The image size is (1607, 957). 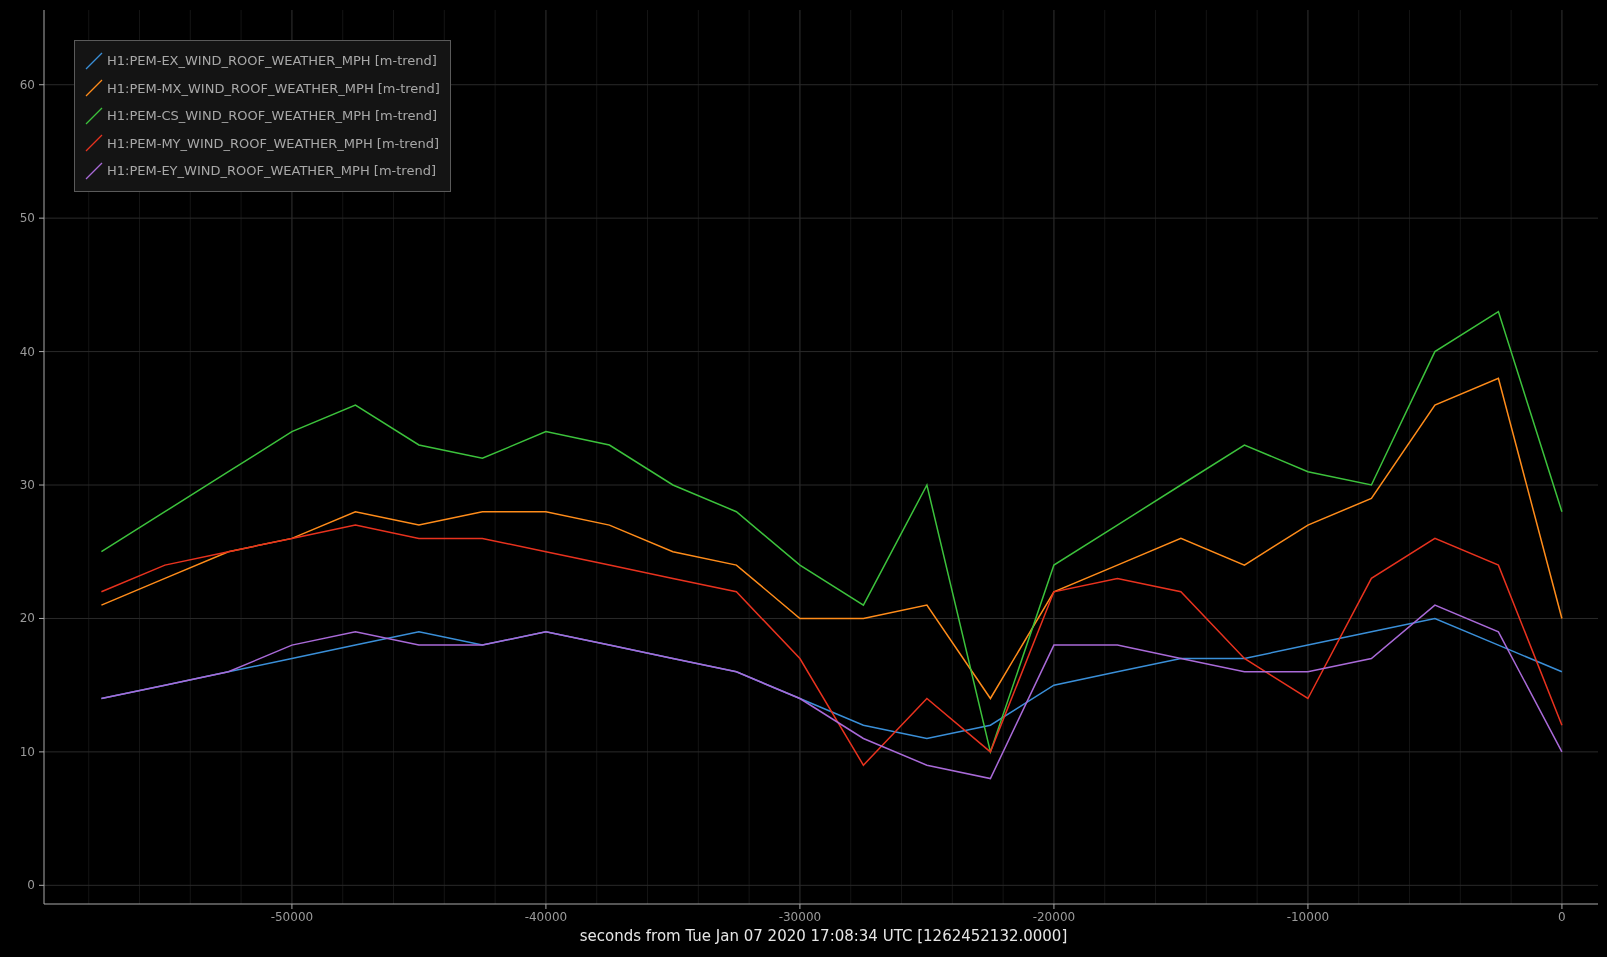 What do you see at coordinates (273, 143) in the screenshot?
I see `legend-label: H1:PEM-MY_WIND_ROOF_WEATHER_MPH [m-trend]` at bounding box center [273, 143].